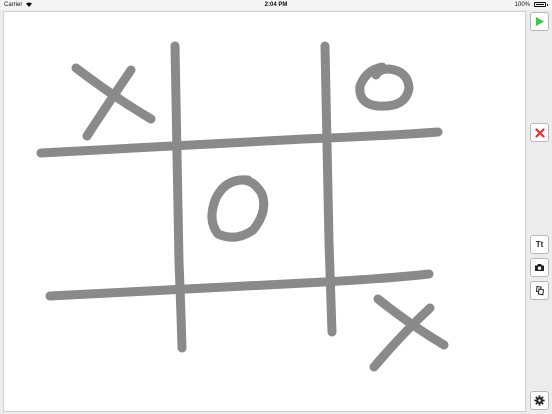 The height and width of the screenshot is (414, 552). What do you see at coordinates (178, 197) in the screenshot?
I see `grid-vertical-left` at bounding box center [178, 197].